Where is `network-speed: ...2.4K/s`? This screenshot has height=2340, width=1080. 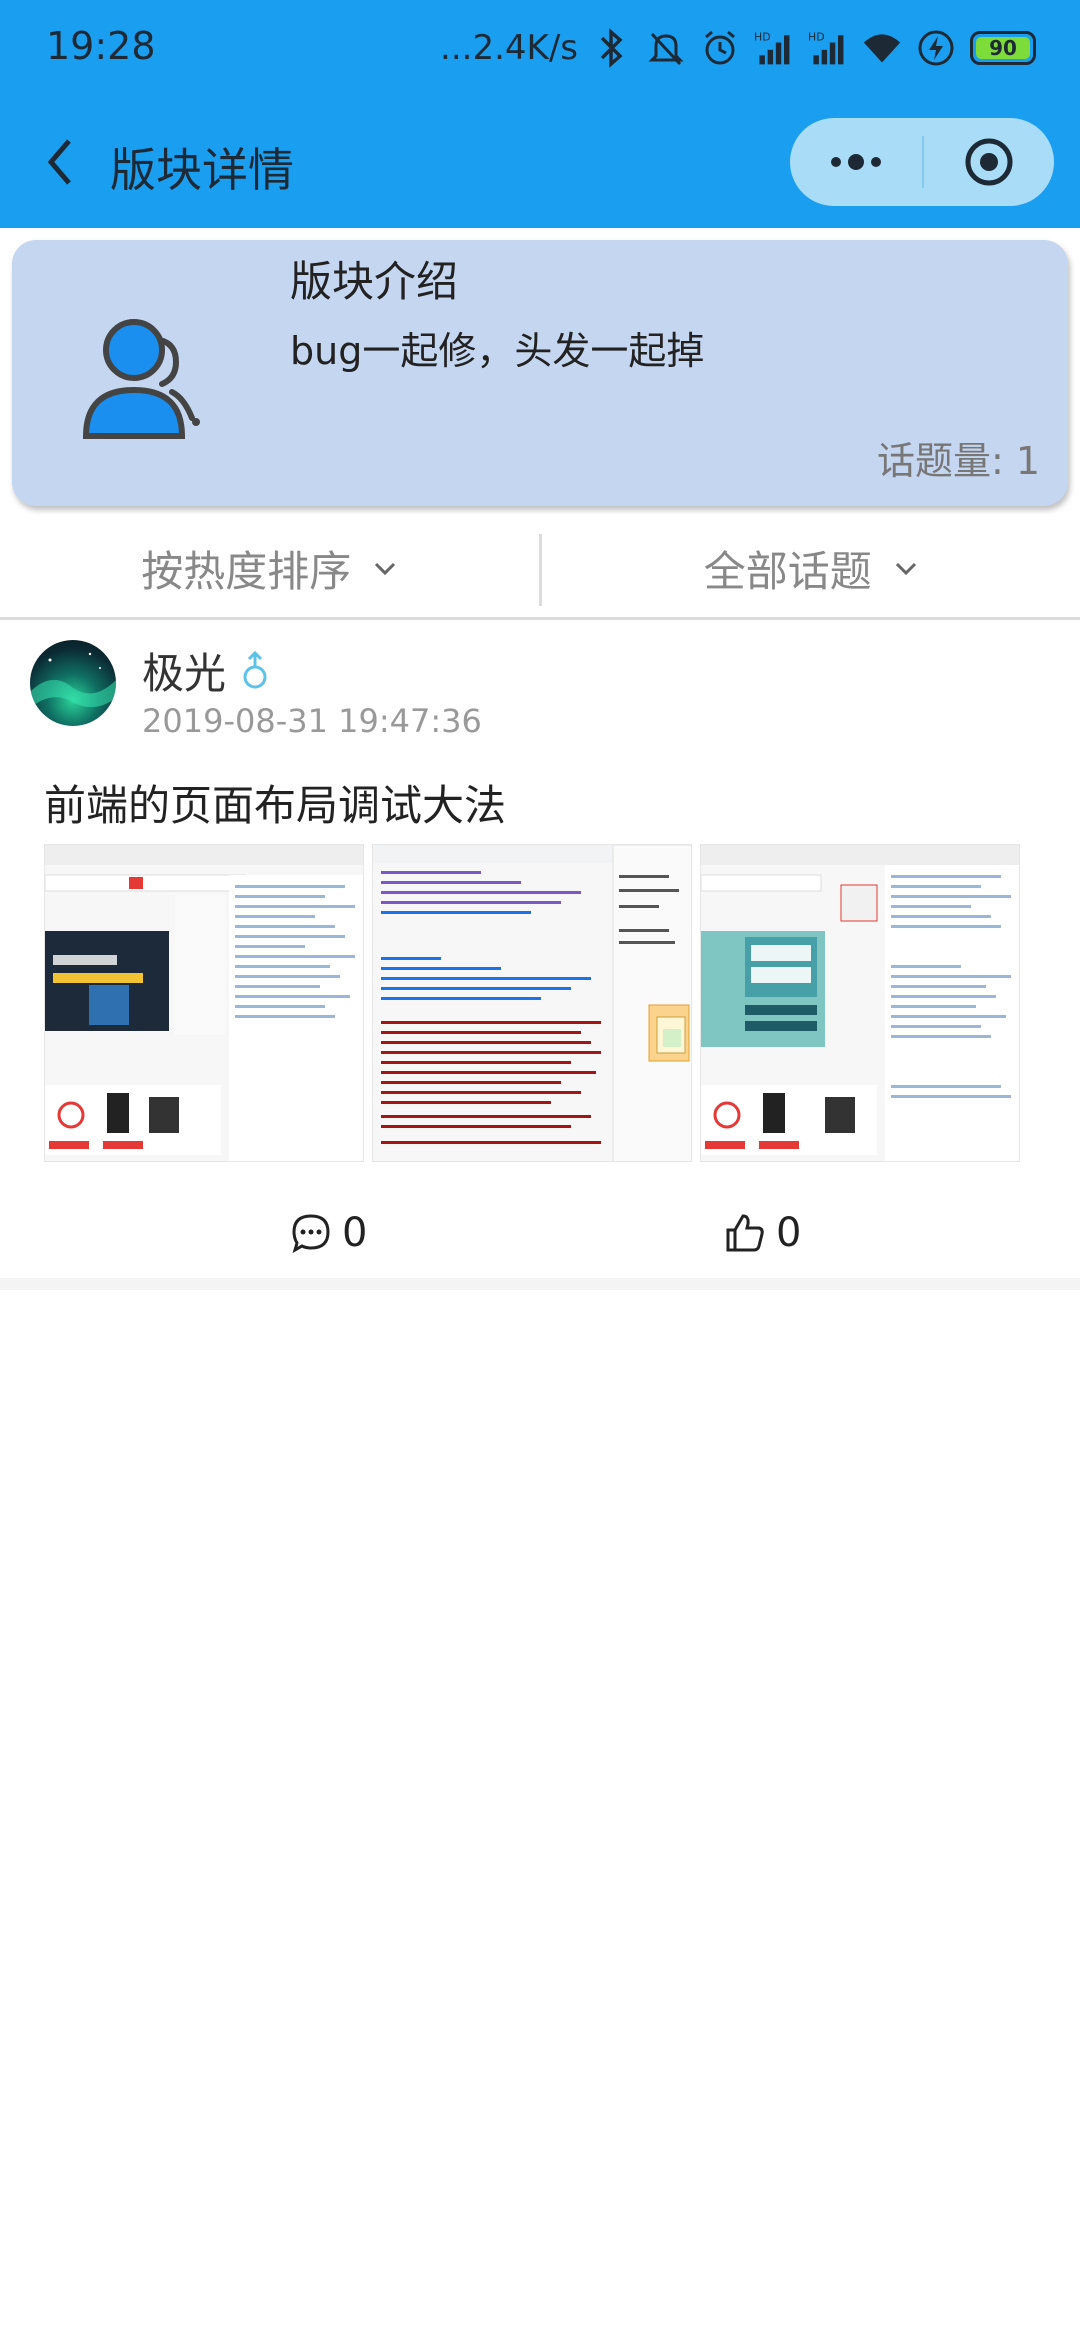
network-speed: ...2.4K/s is located at coordinates (509, 48).